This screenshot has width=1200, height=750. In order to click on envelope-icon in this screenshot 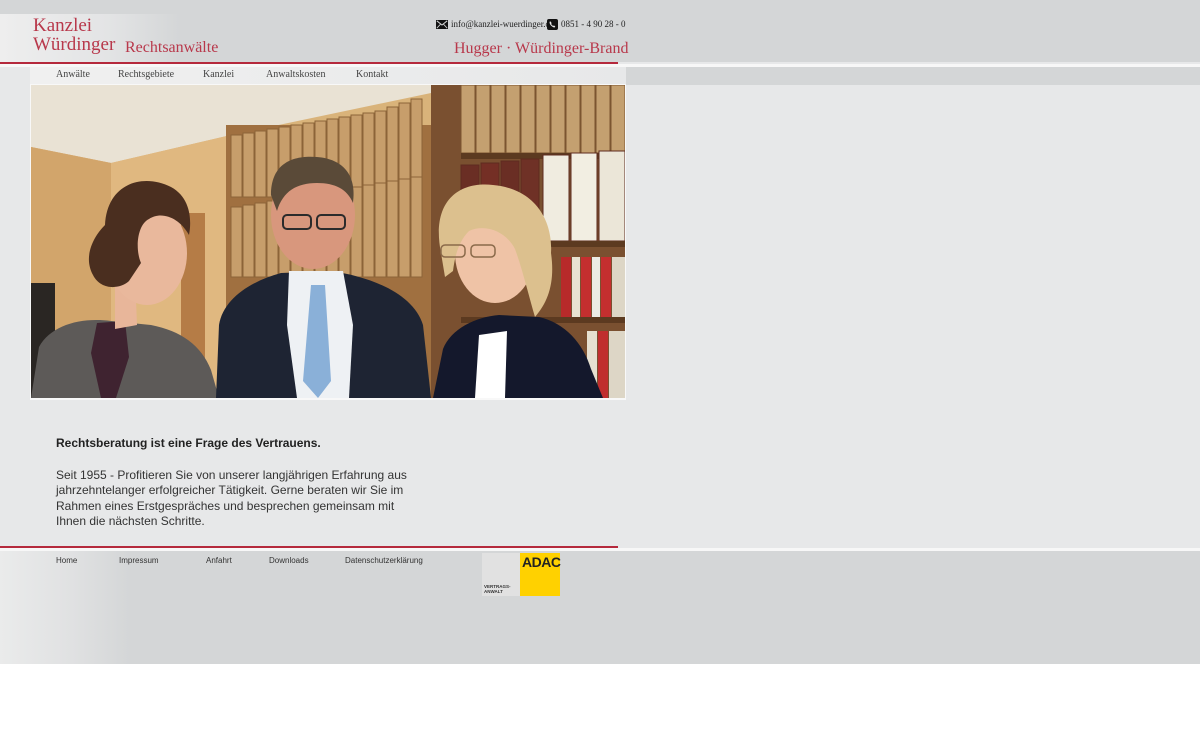, I will do `click(442, 24)`.